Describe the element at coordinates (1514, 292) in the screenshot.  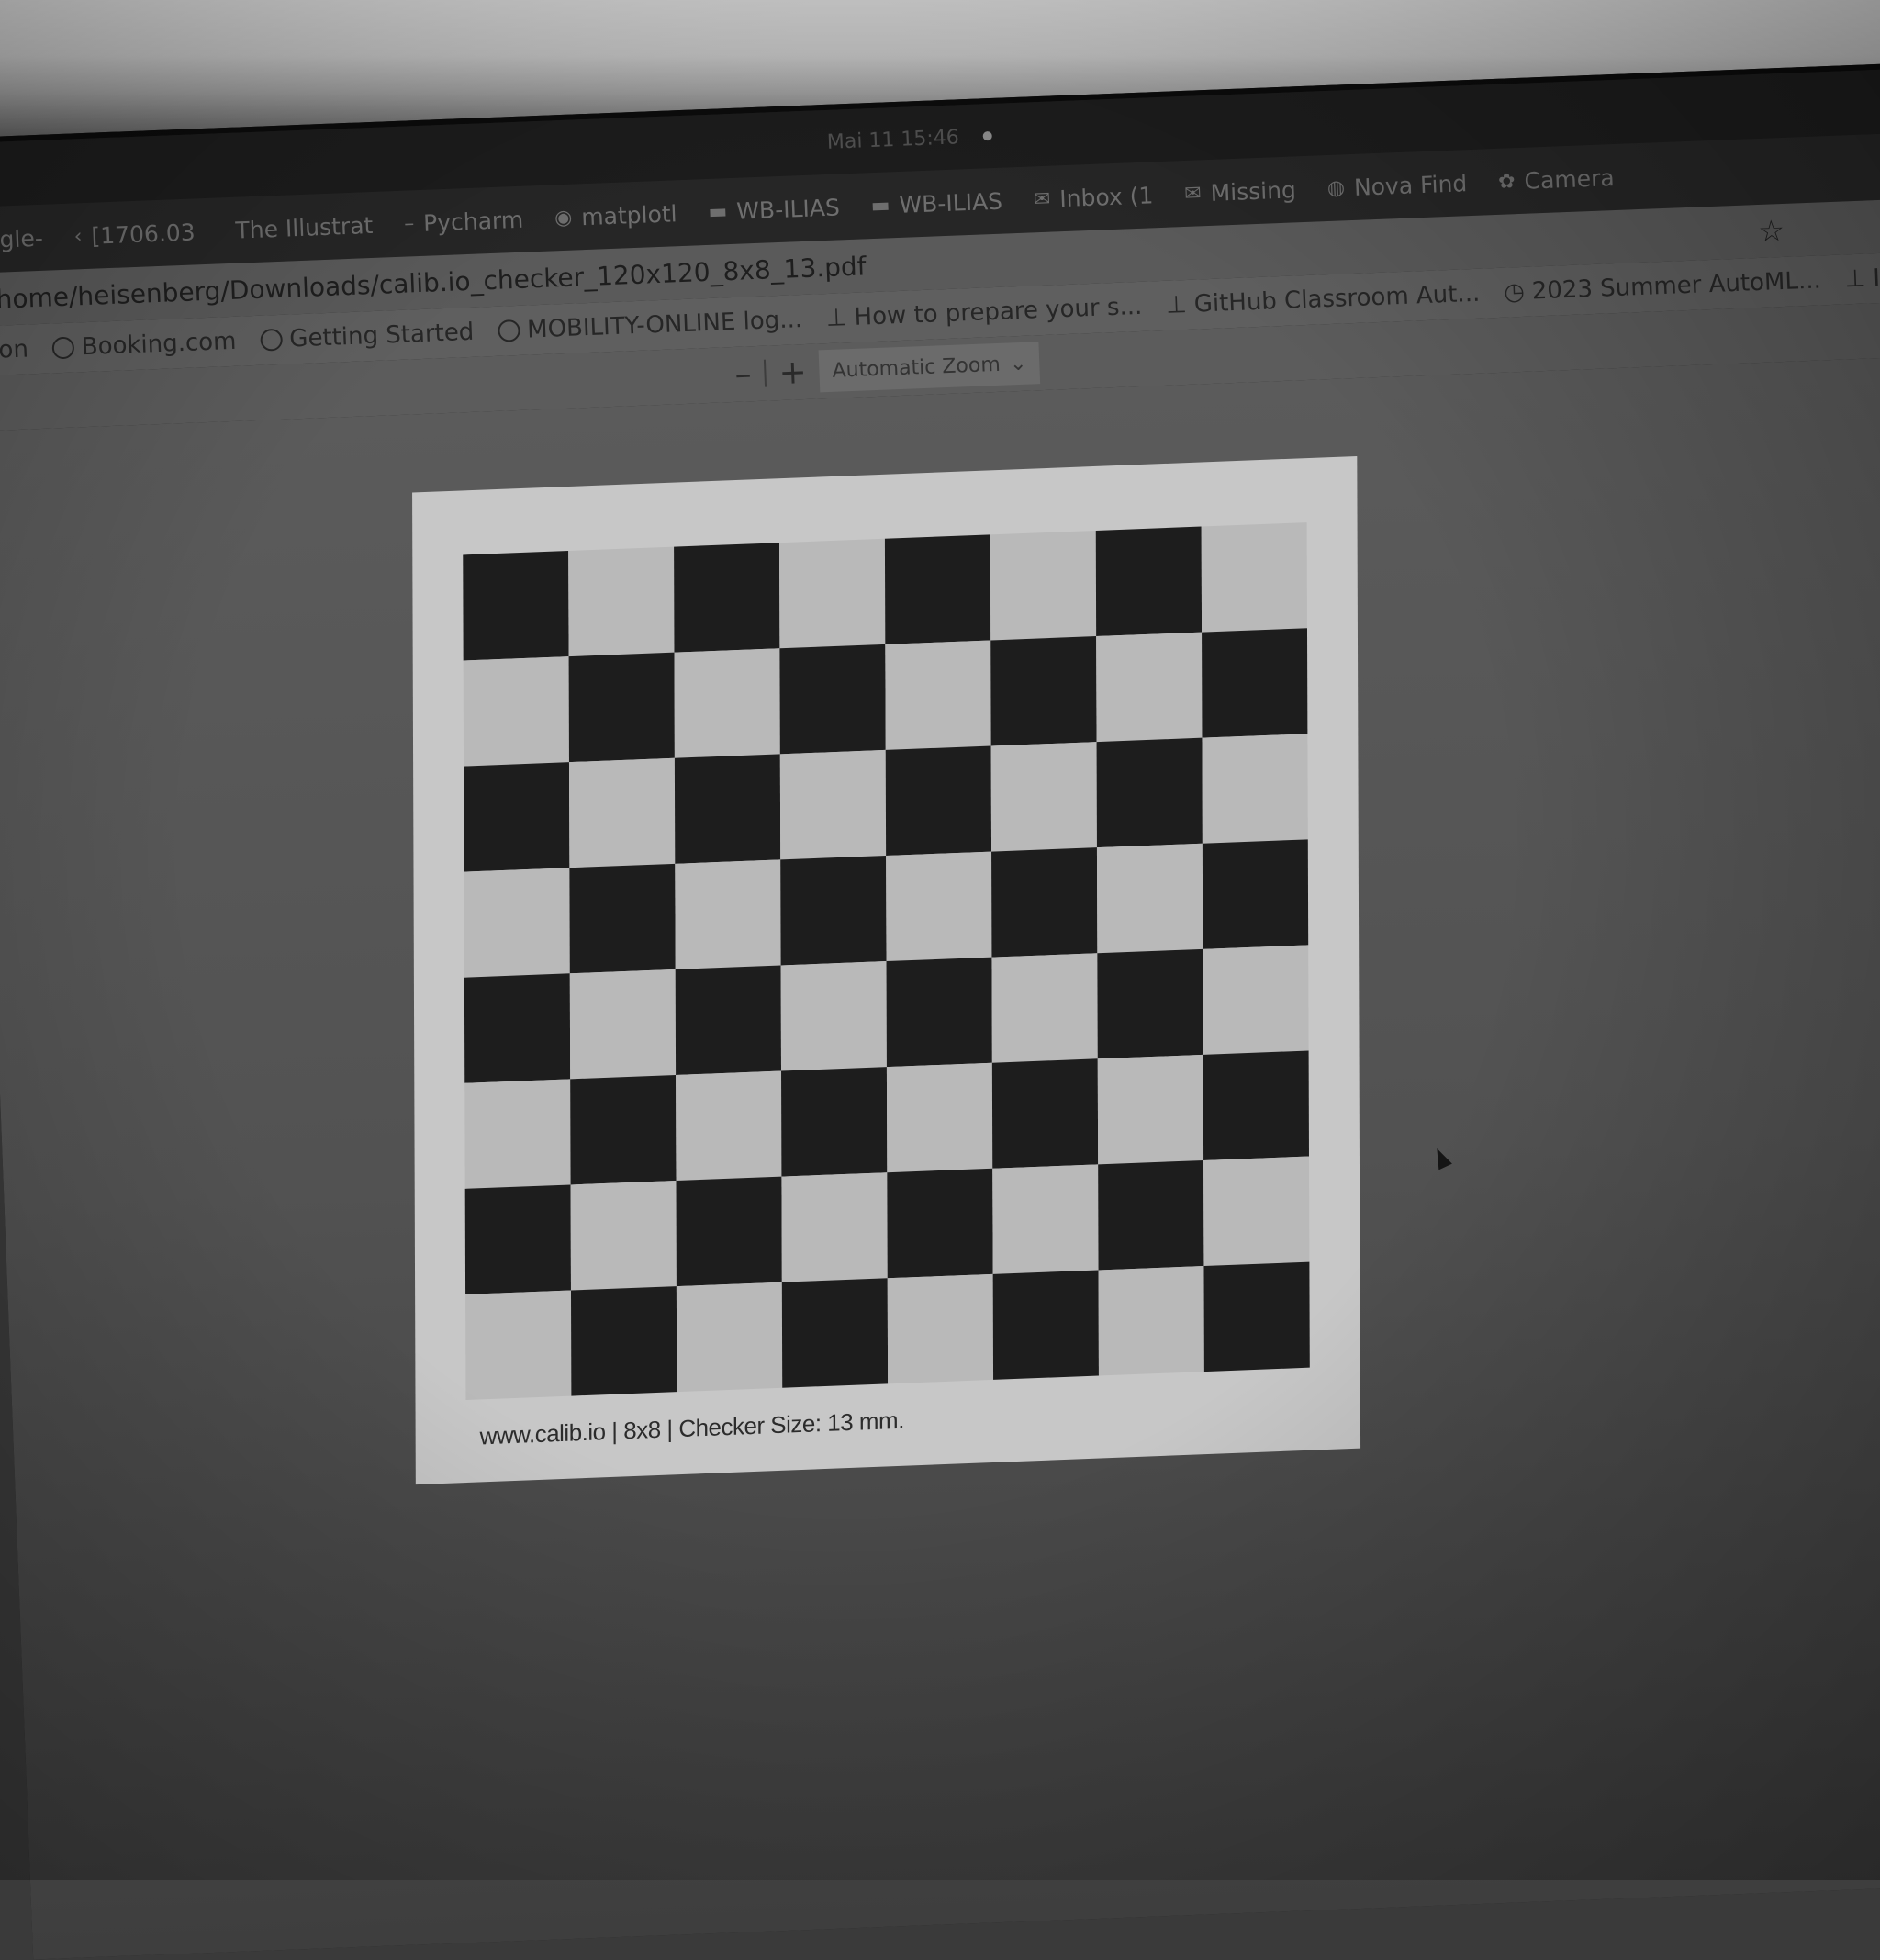
I see `clock-icon: ◷` at that location.